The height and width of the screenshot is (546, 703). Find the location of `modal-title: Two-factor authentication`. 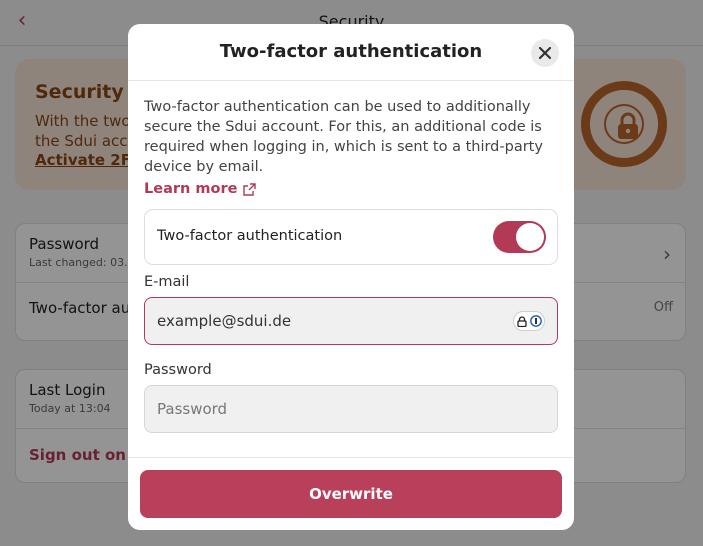

modal-title: Two-factor authentication is located at coordinates (351, 51).